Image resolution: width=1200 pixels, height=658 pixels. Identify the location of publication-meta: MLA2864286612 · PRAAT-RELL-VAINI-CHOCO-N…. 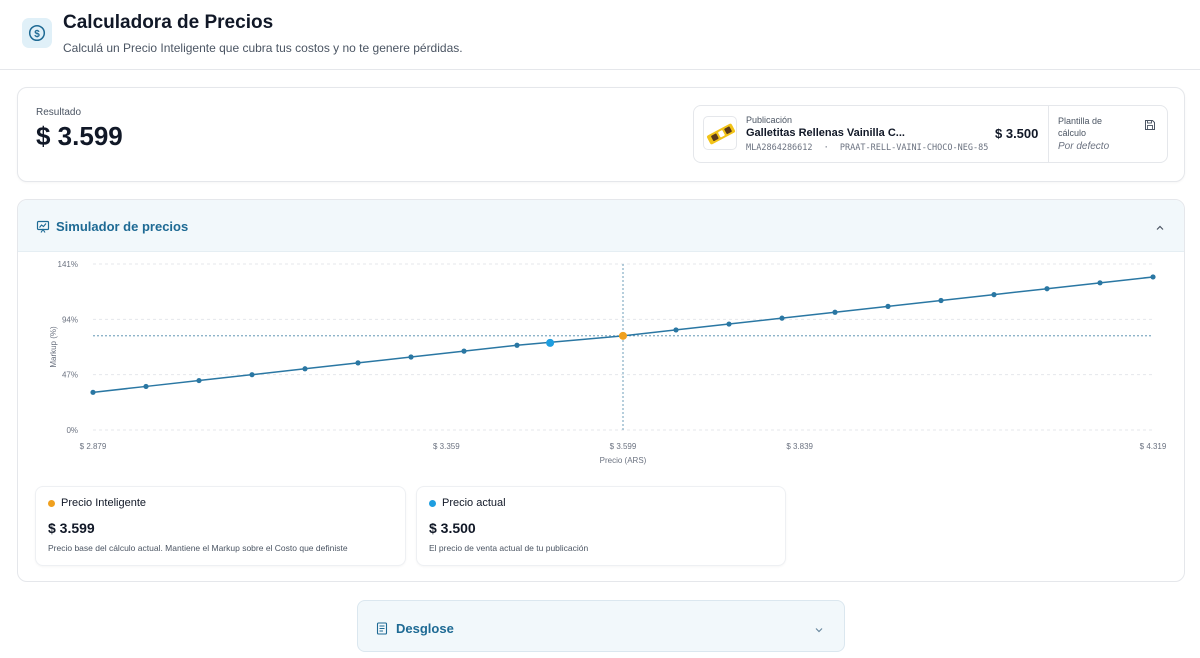
(867, 148).